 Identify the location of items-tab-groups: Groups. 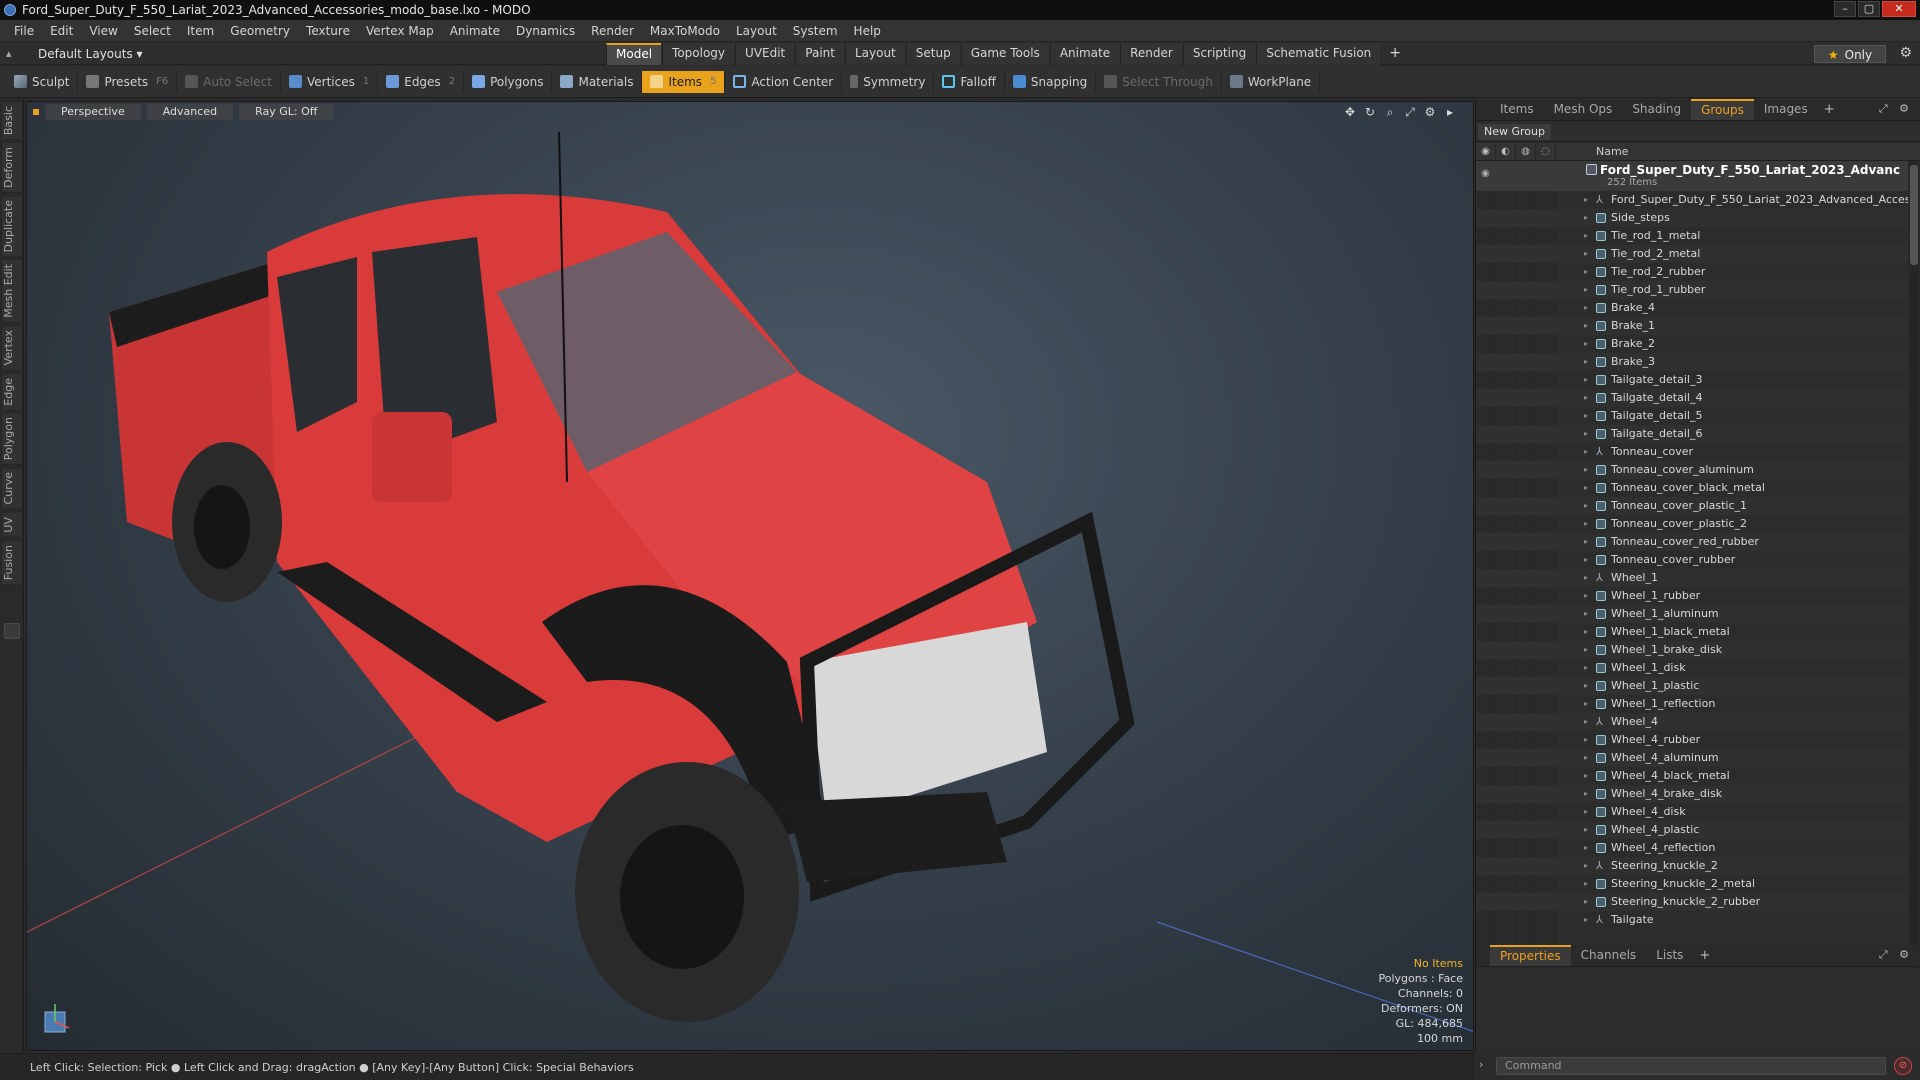
(1722, 109).